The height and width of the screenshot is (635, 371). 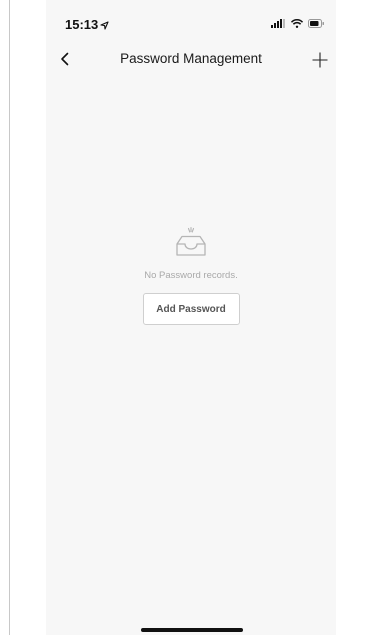 I want to click on cellular-signal-icon, so click(x=278, y=23).